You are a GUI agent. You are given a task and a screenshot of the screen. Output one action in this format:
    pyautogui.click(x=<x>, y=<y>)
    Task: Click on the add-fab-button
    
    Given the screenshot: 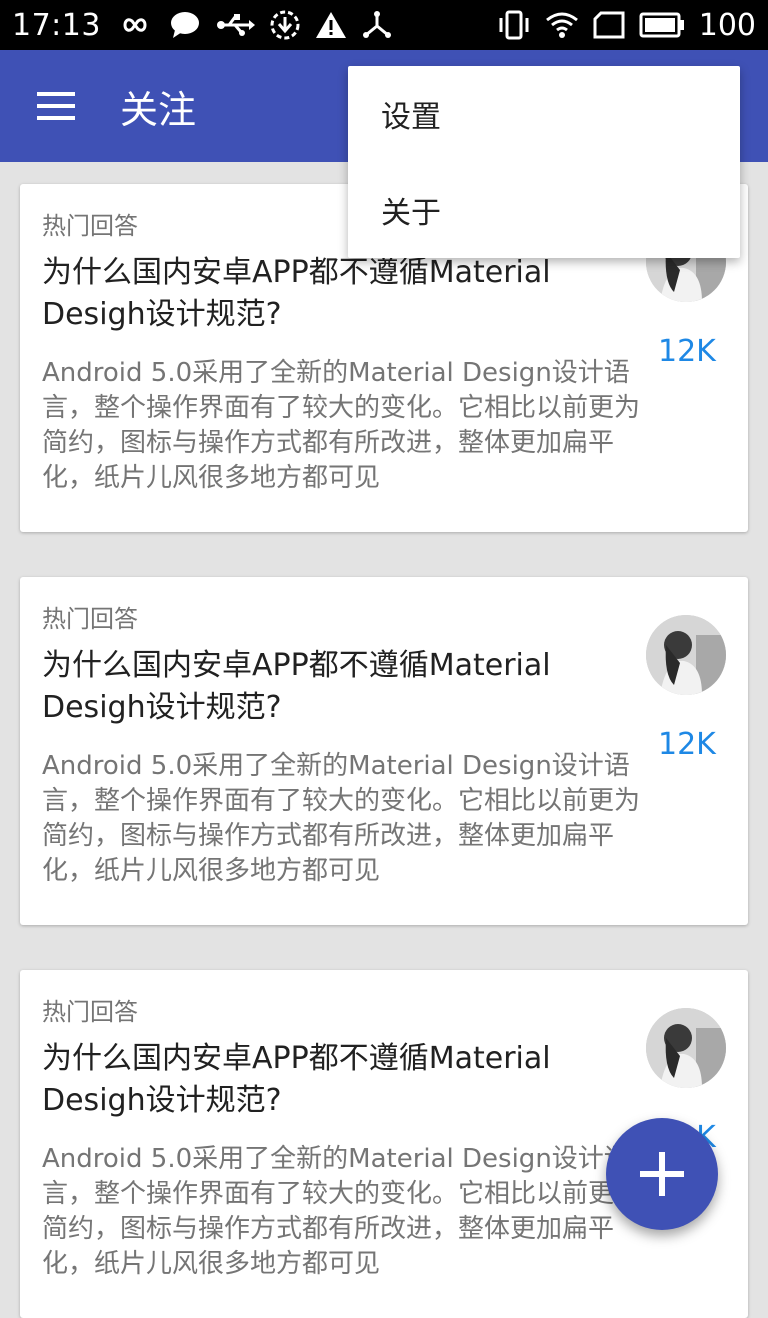 What is the action you would take?
    pyautogui.click(x=662, y=1174)
    